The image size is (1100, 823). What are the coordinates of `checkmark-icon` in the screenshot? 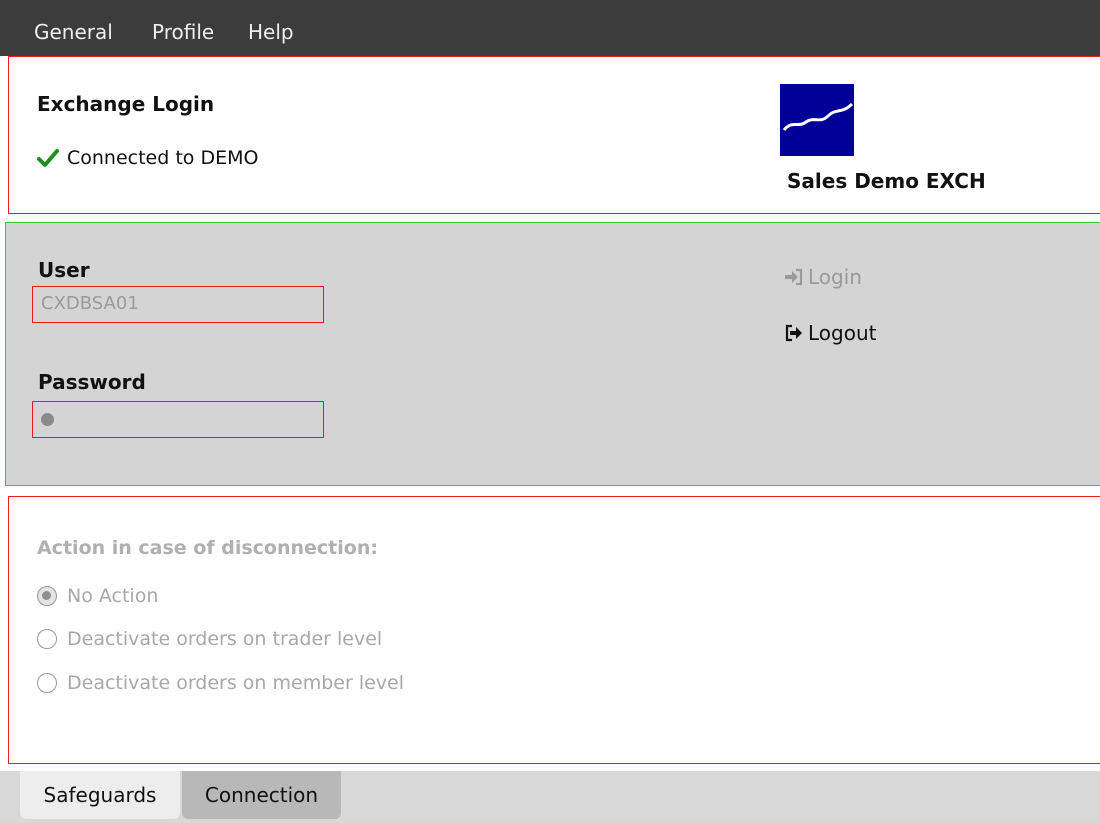 It's located at (48, 158).